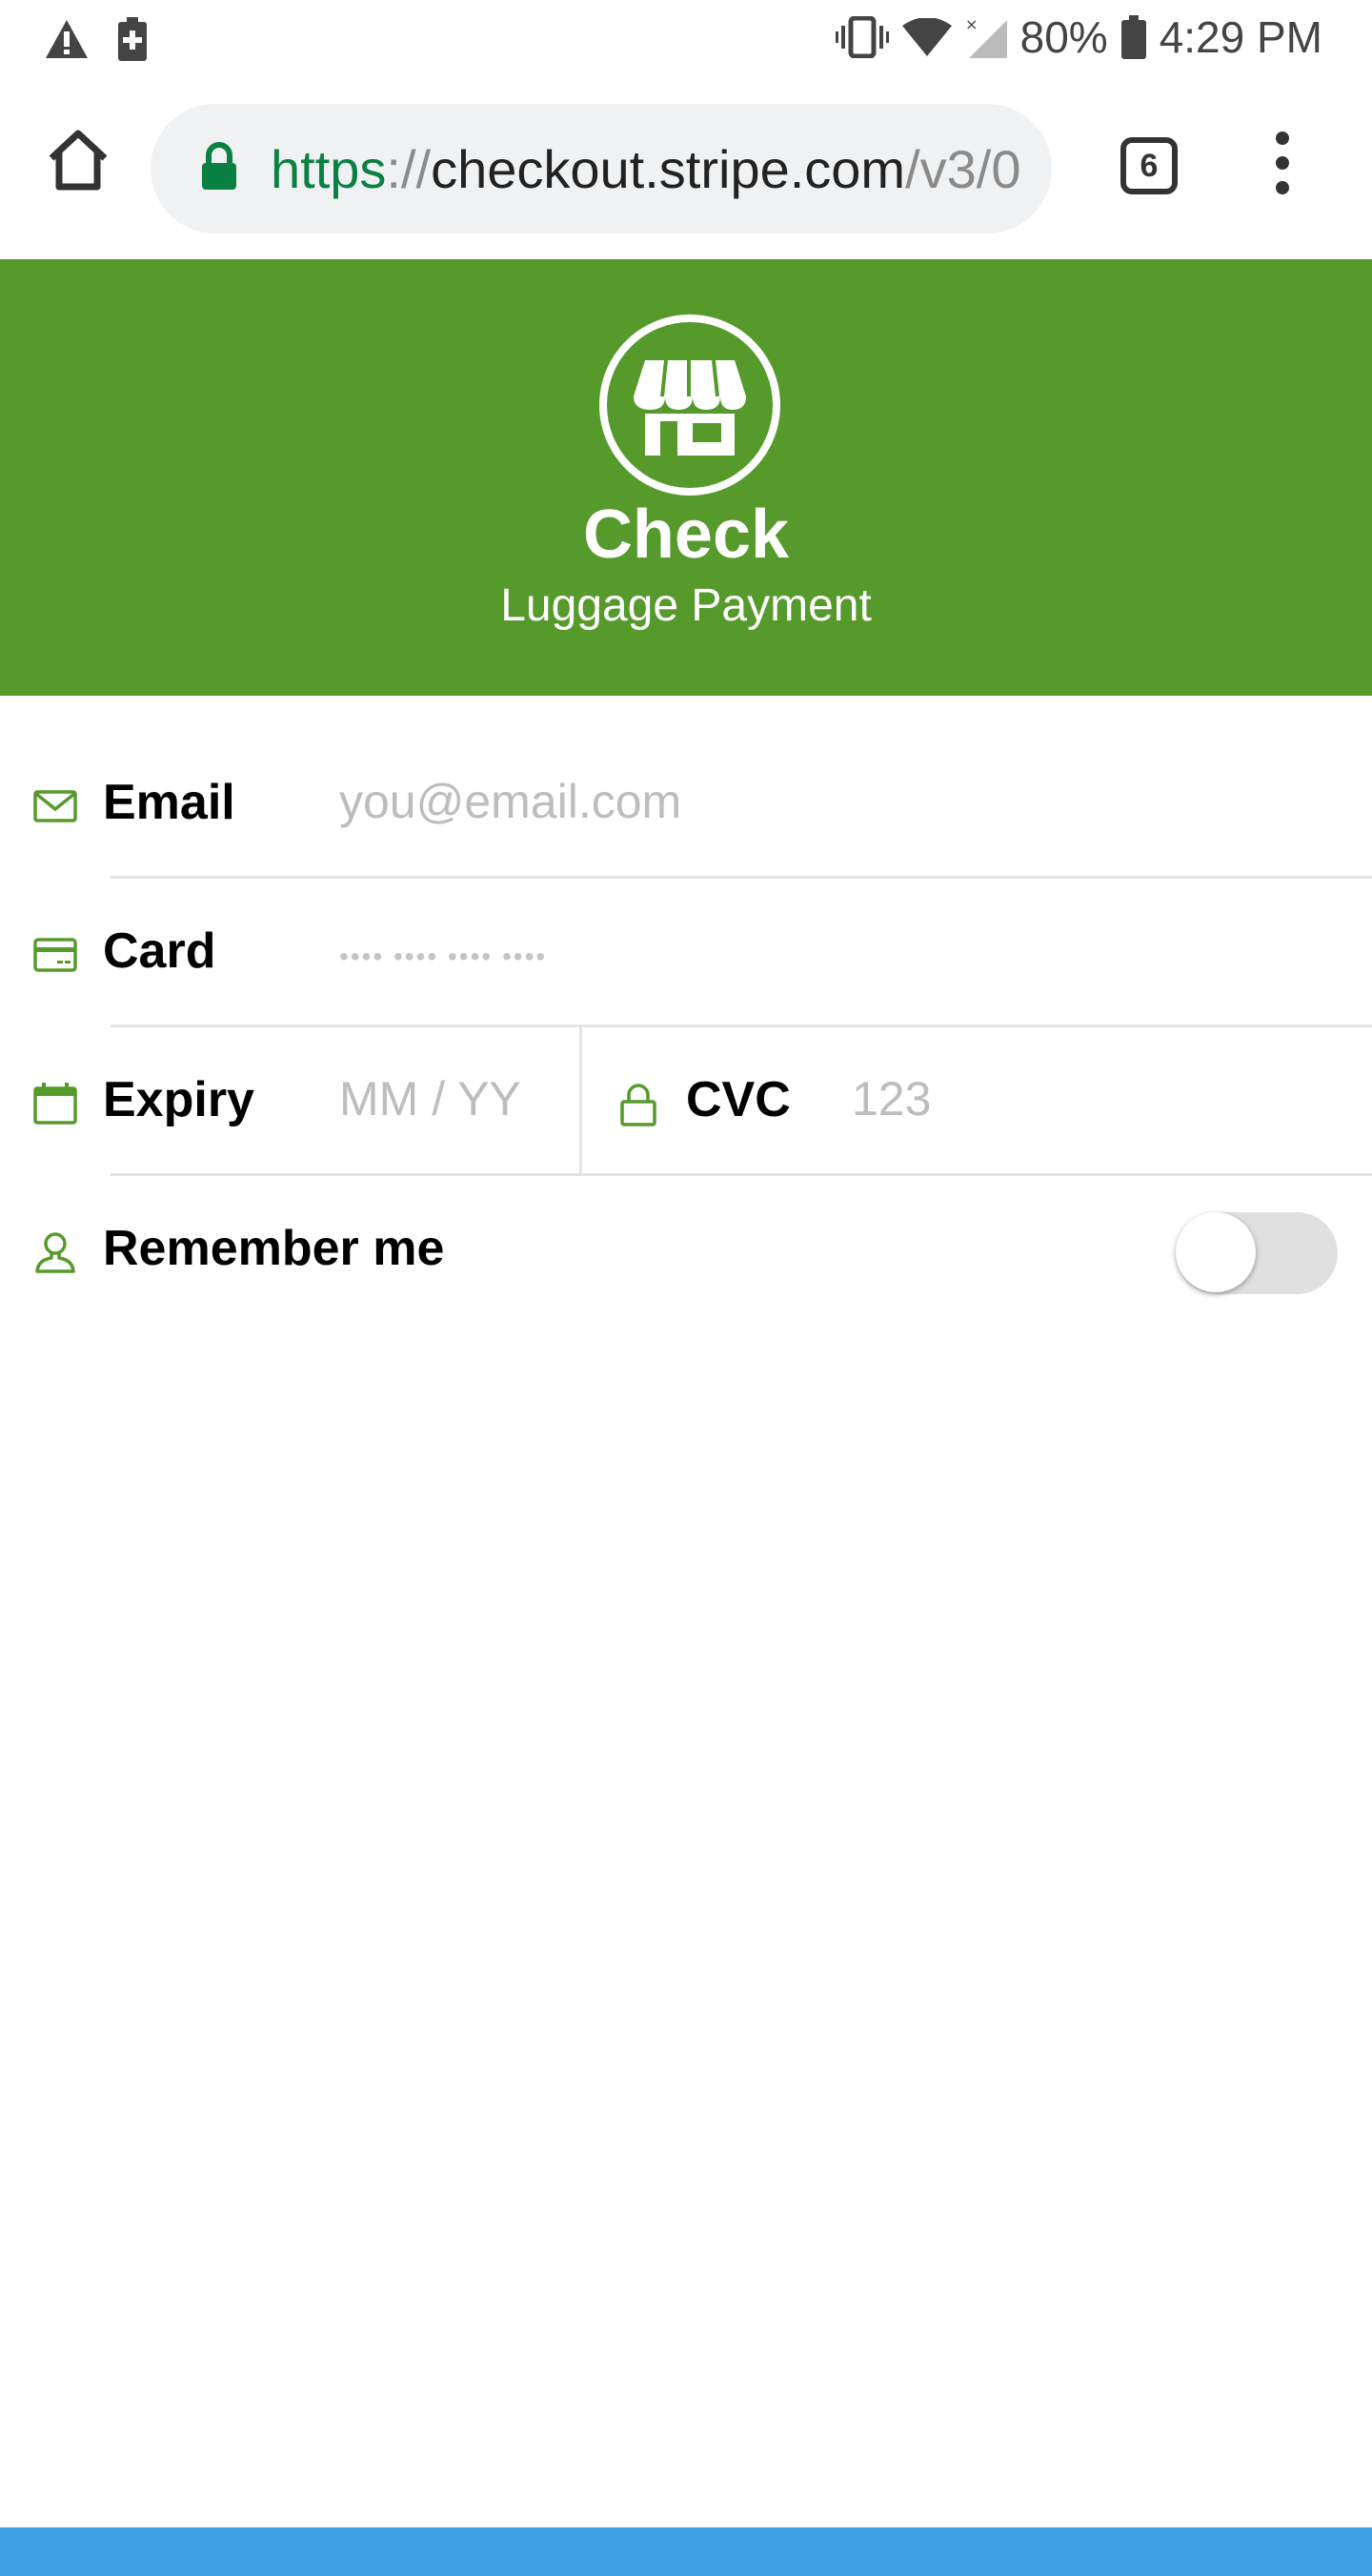  Describe the element at coordinates (1216, 1252) in the screenshot. I see `toggle-knob` at that location.